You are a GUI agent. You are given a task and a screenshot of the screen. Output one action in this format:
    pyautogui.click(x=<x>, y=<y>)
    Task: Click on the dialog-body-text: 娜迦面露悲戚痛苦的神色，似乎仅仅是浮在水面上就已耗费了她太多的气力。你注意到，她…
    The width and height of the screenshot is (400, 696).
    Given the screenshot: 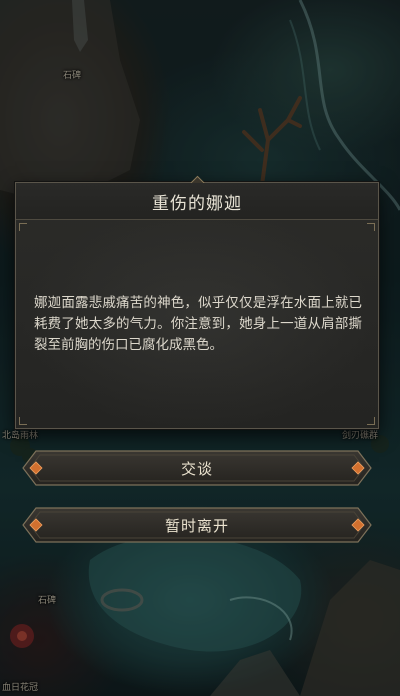 What is the action you would take?
    pyautogui.click(x=198, y=324)
    